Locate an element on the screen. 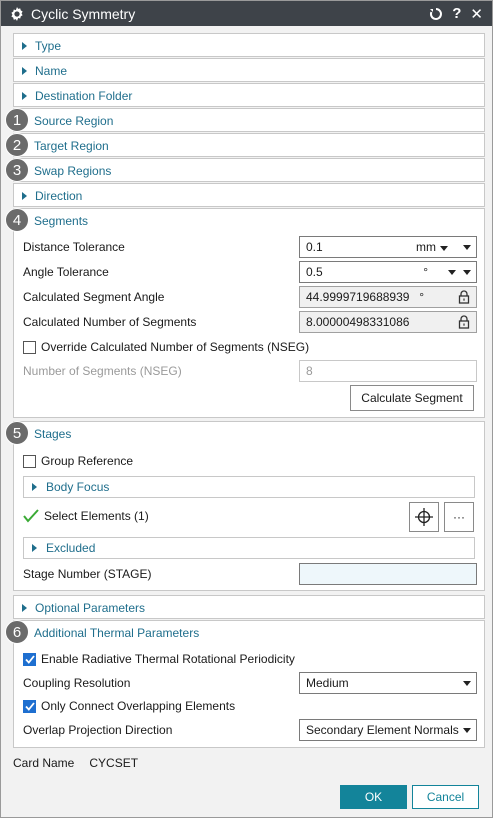 The image size is (493, 818). overlap-direction-value: Secondary Element Normals is located at coordinates (382, 730).